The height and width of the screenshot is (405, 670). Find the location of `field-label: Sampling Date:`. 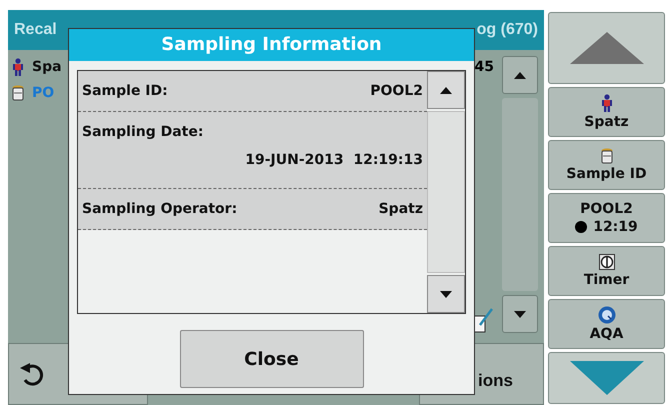

field-label: Sampling Date: is located at coordinates (143, 132).